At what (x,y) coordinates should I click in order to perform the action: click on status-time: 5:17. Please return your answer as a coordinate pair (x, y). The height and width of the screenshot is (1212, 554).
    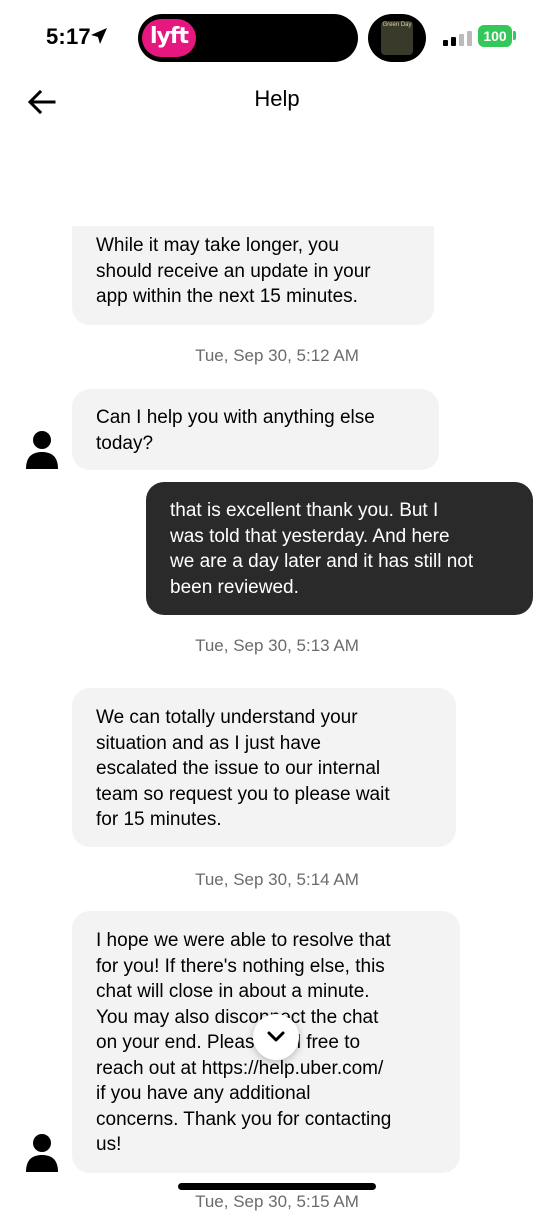
    Looking at the image, I should click on (68, 36).